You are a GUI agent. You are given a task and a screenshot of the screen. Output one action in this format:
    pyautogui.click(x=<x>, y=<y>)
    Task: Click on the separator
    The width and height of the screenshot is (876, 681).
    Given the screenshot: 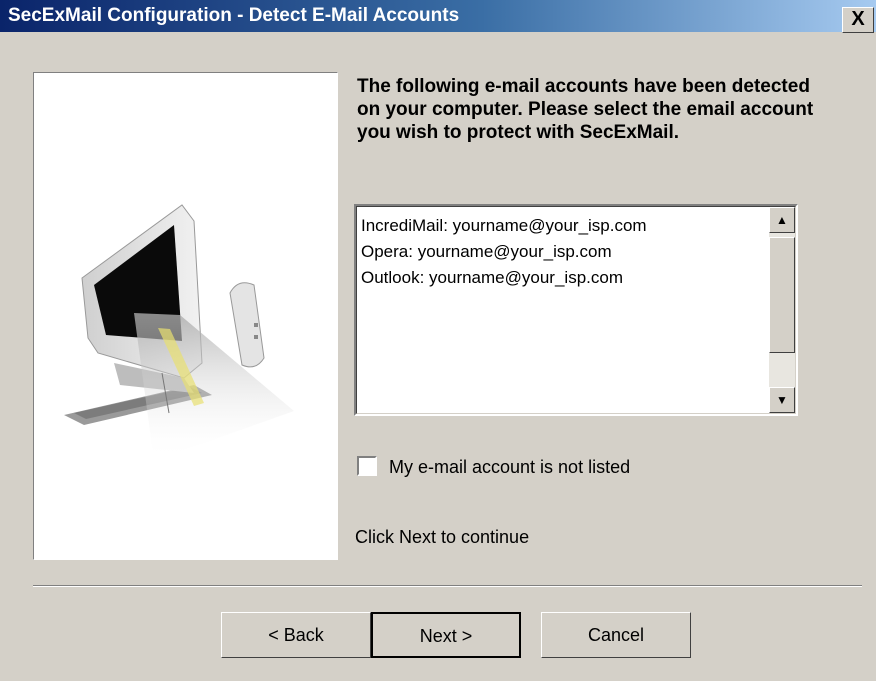 What is the action you would take?
    pyautogui.click(x=447, y=586)
    